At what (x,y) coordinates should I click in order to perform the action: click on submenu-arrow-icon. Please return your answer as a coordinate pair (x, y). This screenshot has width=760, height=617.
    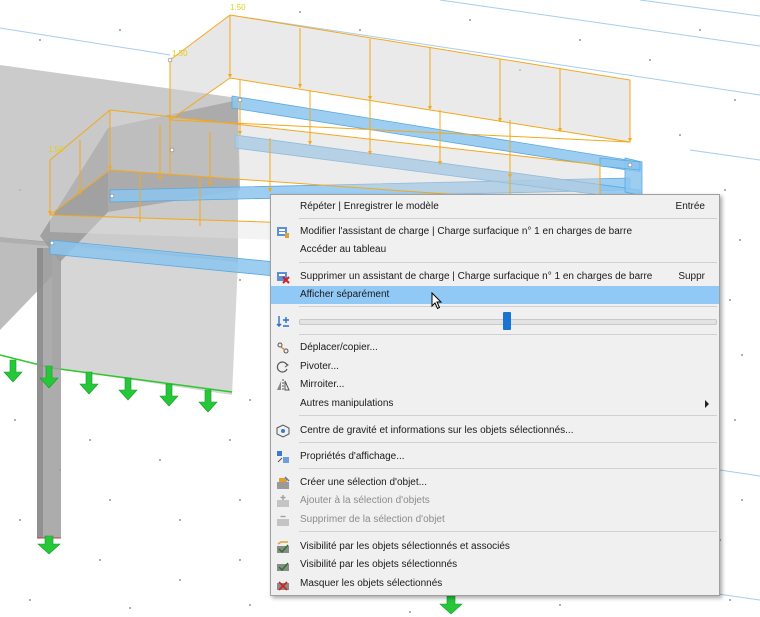
    Looking at the image, I should click on (707, 404).